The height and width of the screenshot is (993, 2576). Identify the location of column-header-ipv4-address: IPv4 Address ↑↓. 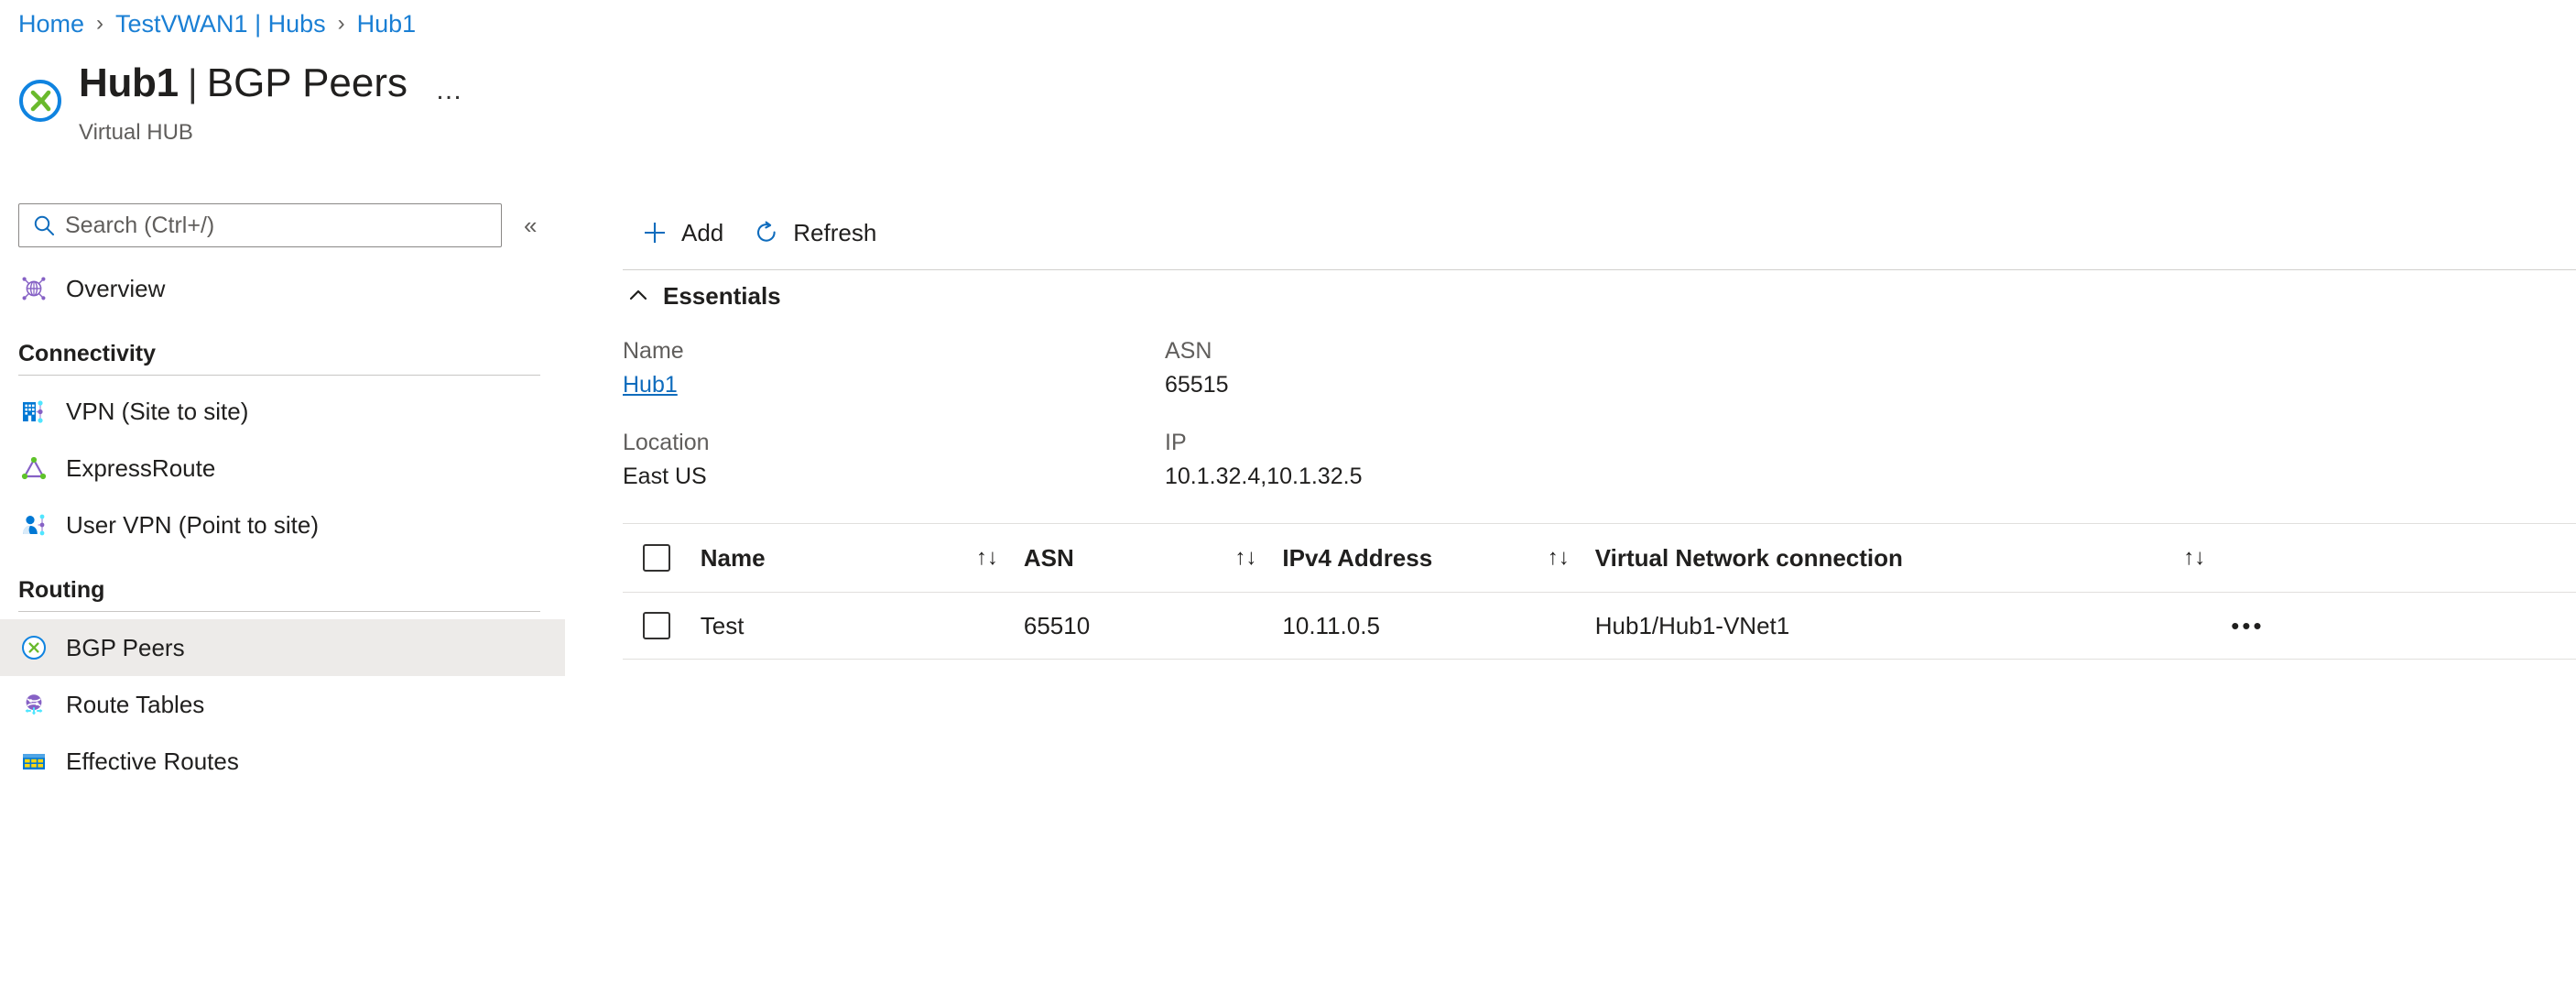
(1438, 558).